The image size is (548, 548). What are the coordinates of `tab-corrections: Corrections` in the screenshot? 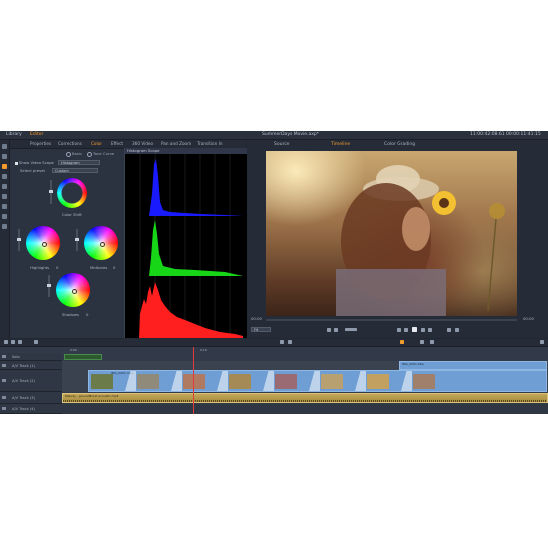 It's located at (70, 144).